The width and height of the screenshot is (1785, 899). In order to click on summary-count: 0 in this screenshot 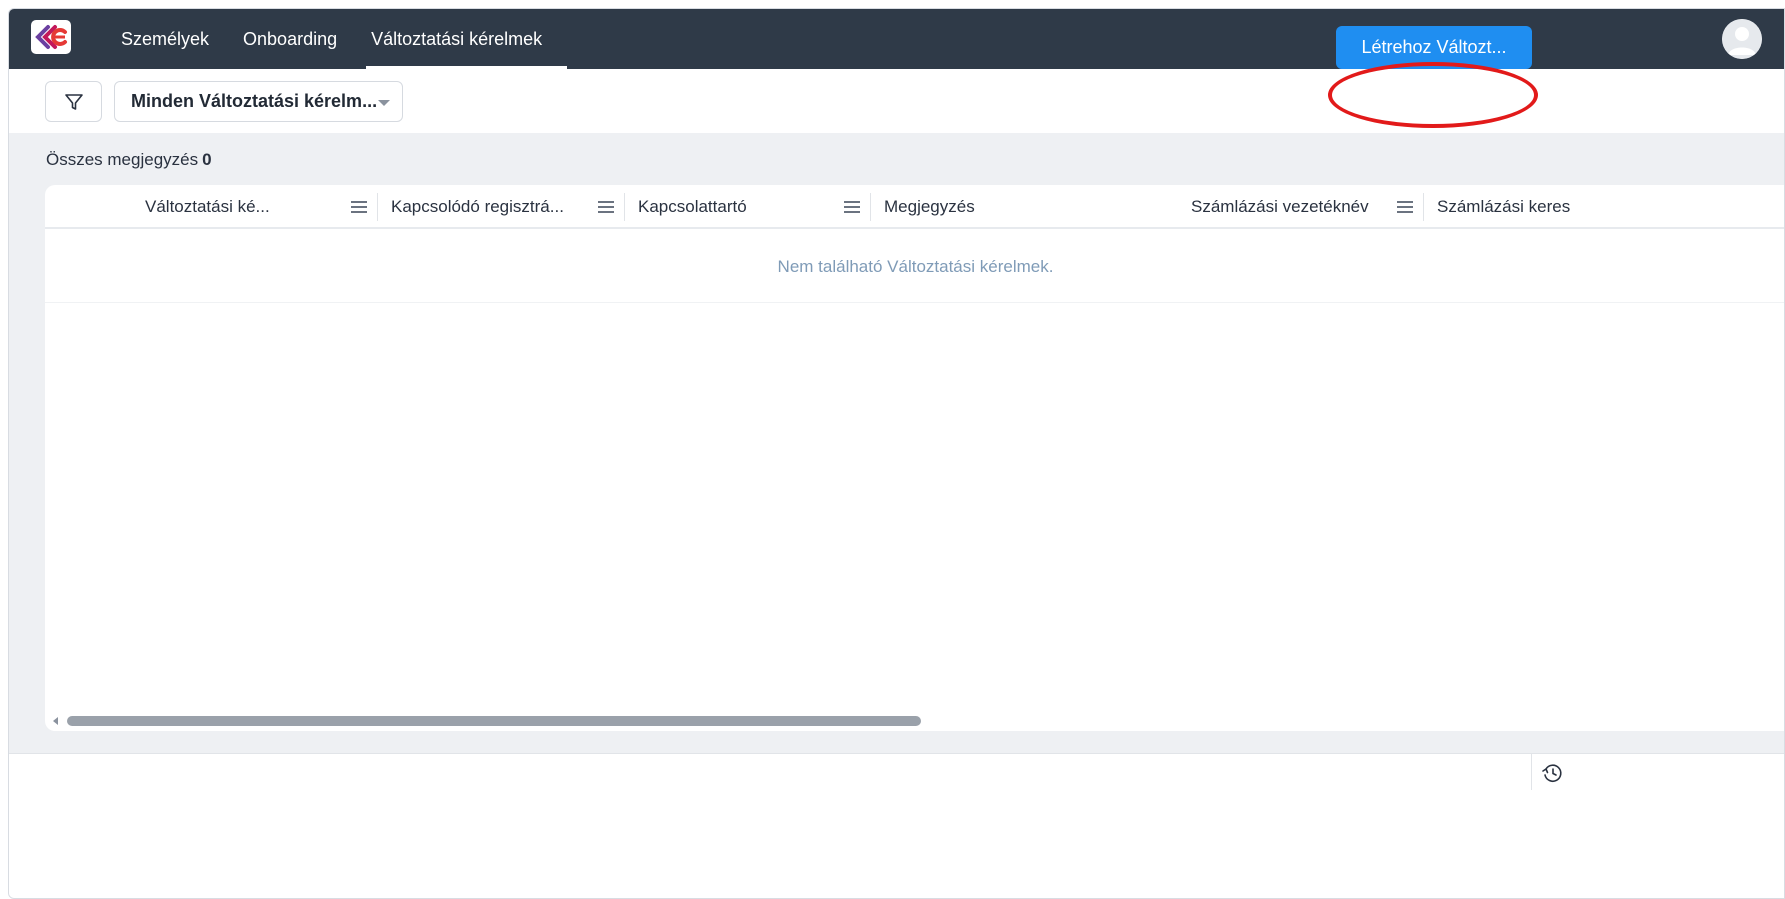, I will do `click(207, 159)`.